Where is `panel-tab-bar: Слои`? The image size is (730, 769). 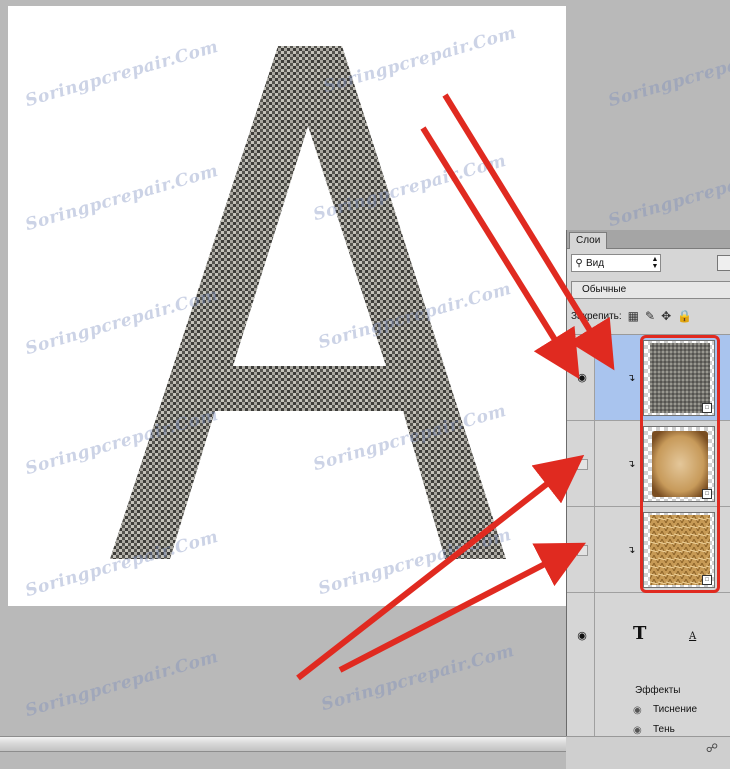 panel-tab-bar: Слои is located at coordinates (648, 239).